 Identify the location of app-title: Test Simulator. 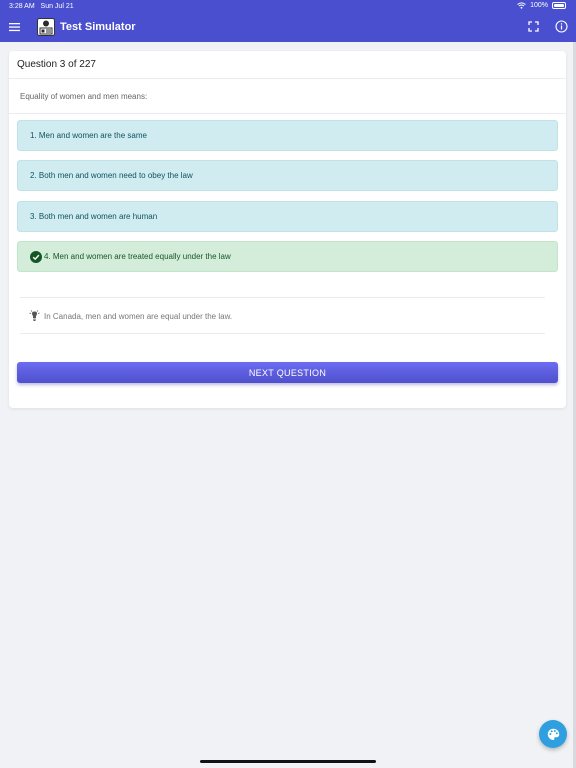
(98, 27).